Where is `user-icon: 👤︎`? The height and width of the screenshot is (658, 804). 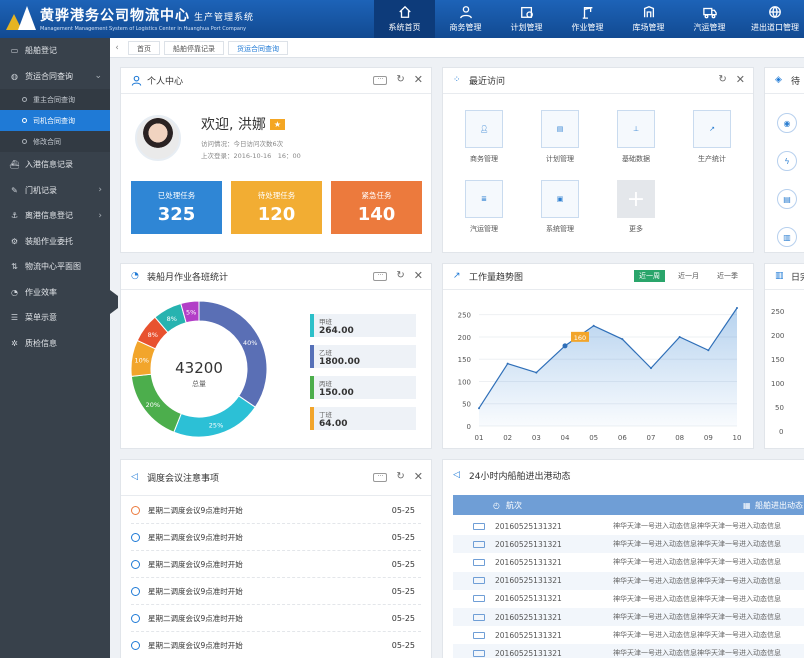
user-icon: 👤︎ is located at coordinates (484, 129).